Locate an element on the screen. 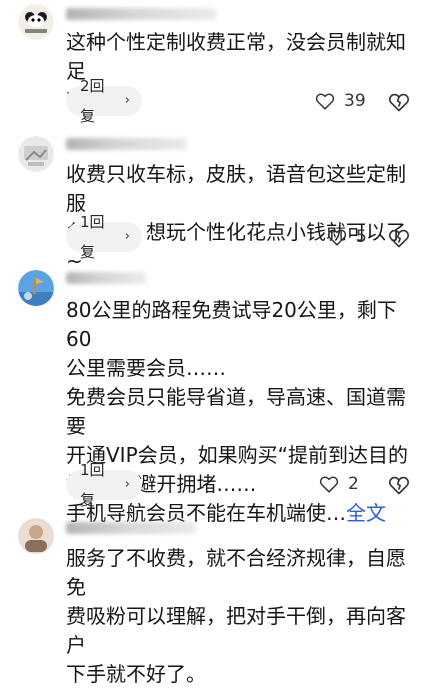  like-count: 2 is located at coordinates (353, 484).